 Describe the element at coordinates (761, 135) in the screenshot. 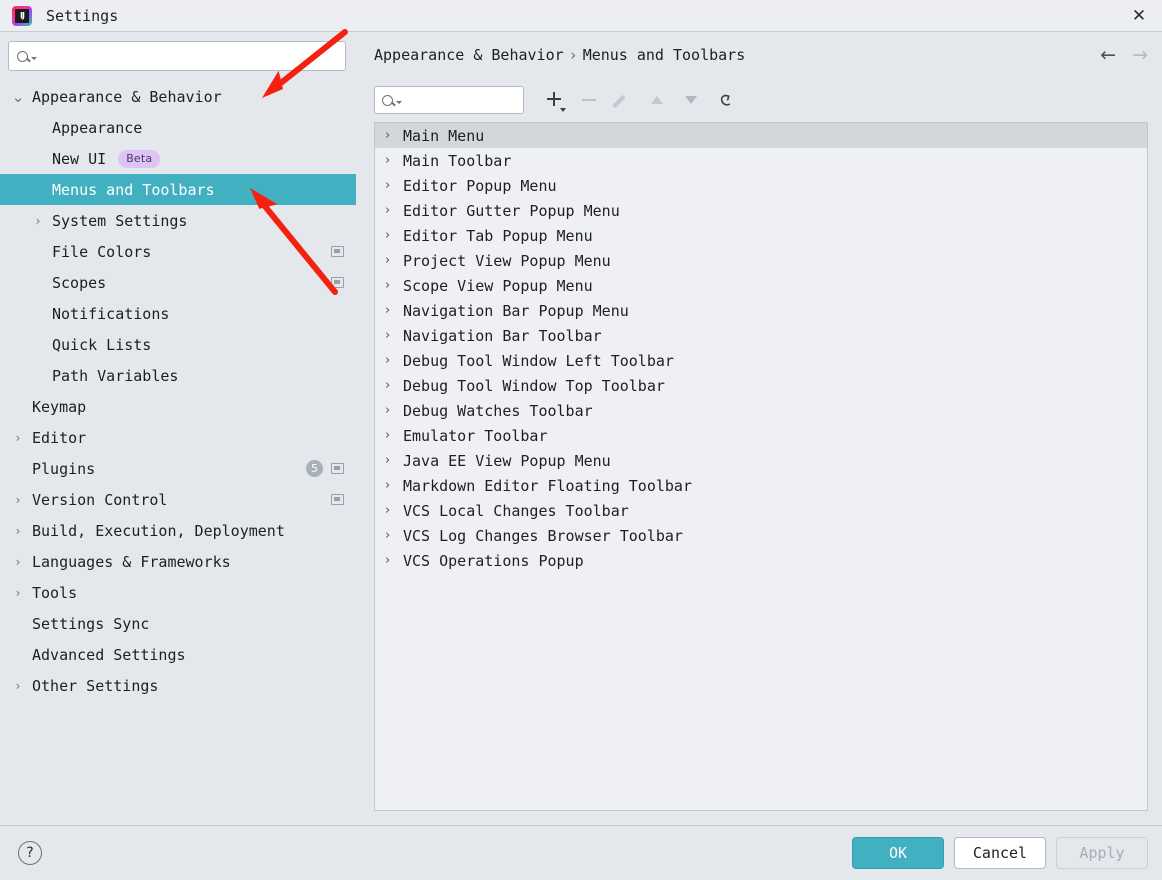

I see `list-item: › Main Menu` at that location.